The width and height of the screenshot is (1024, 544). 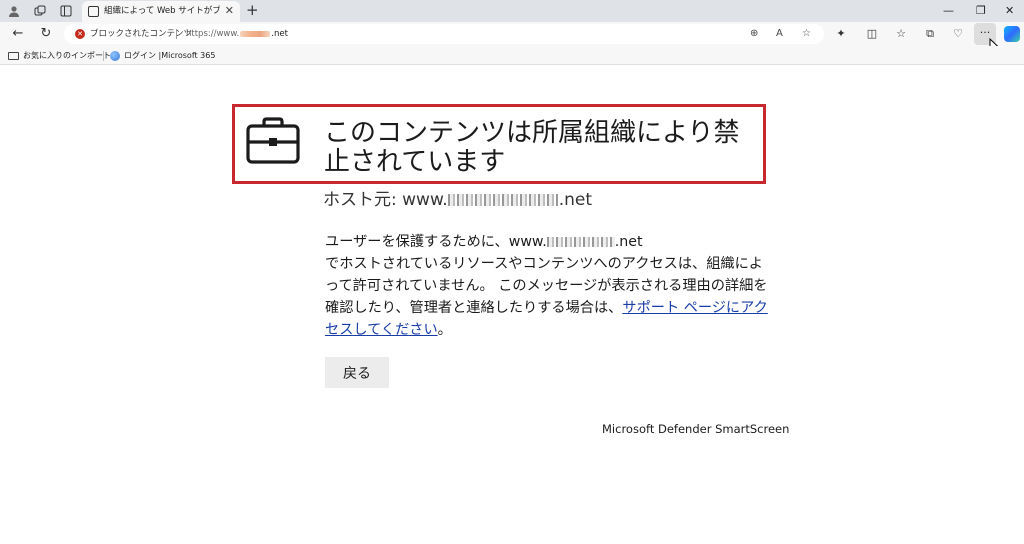 What do you see at coordinates (754, 34) in the screenshot?
I see `zoom-icon: ⊕` at bounding box center [754, 34].